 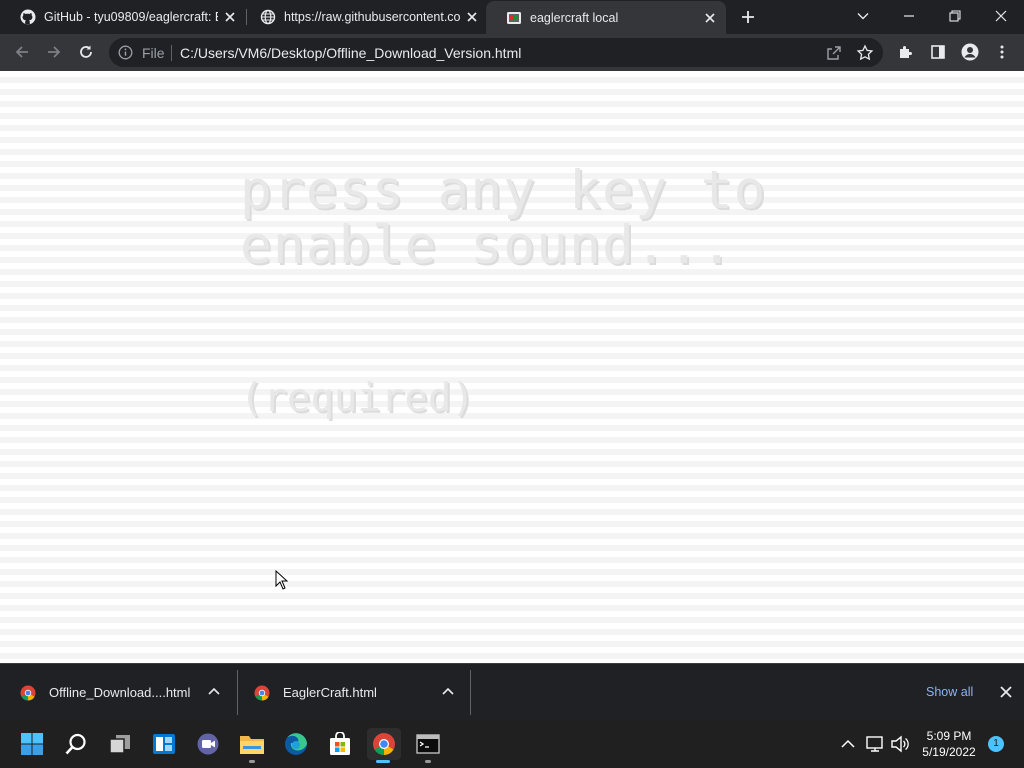 I want to click on restore-icon, so click(x=955, y=16).